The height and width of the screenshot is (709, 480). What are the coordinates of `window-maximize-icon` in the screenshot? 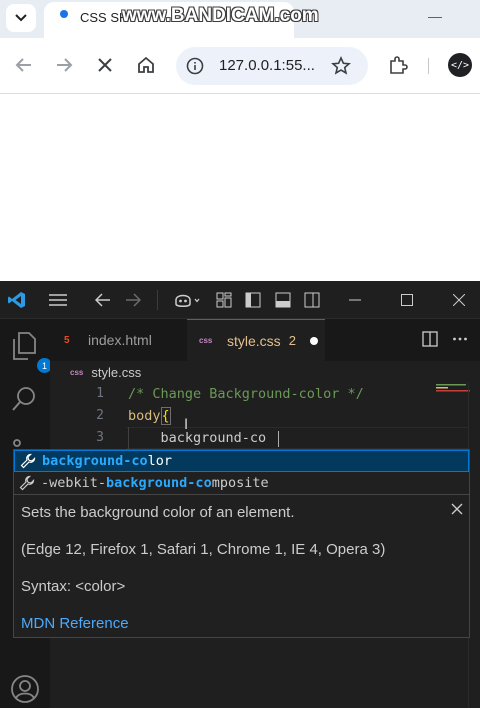 It's located at (407, 300).